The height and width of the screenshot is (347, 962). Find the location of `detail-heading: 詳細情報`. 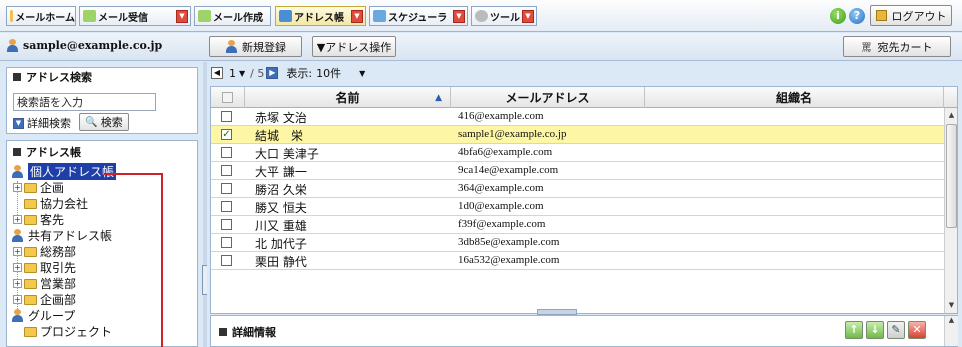

detail-heading: 詳細情報 is located at coordinates (247, 332).